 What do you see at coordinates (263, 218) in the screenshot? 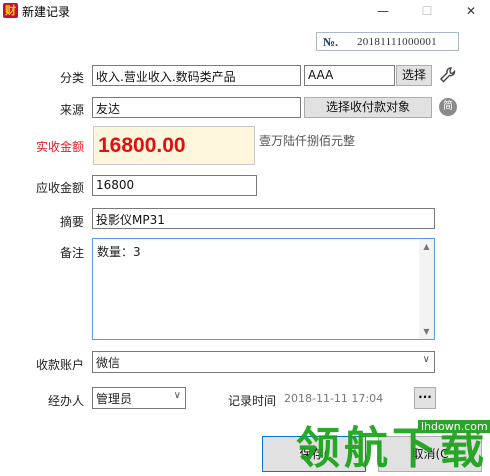
I see `summary-field: 投影仪MP31` at bounding box center [263, 218].